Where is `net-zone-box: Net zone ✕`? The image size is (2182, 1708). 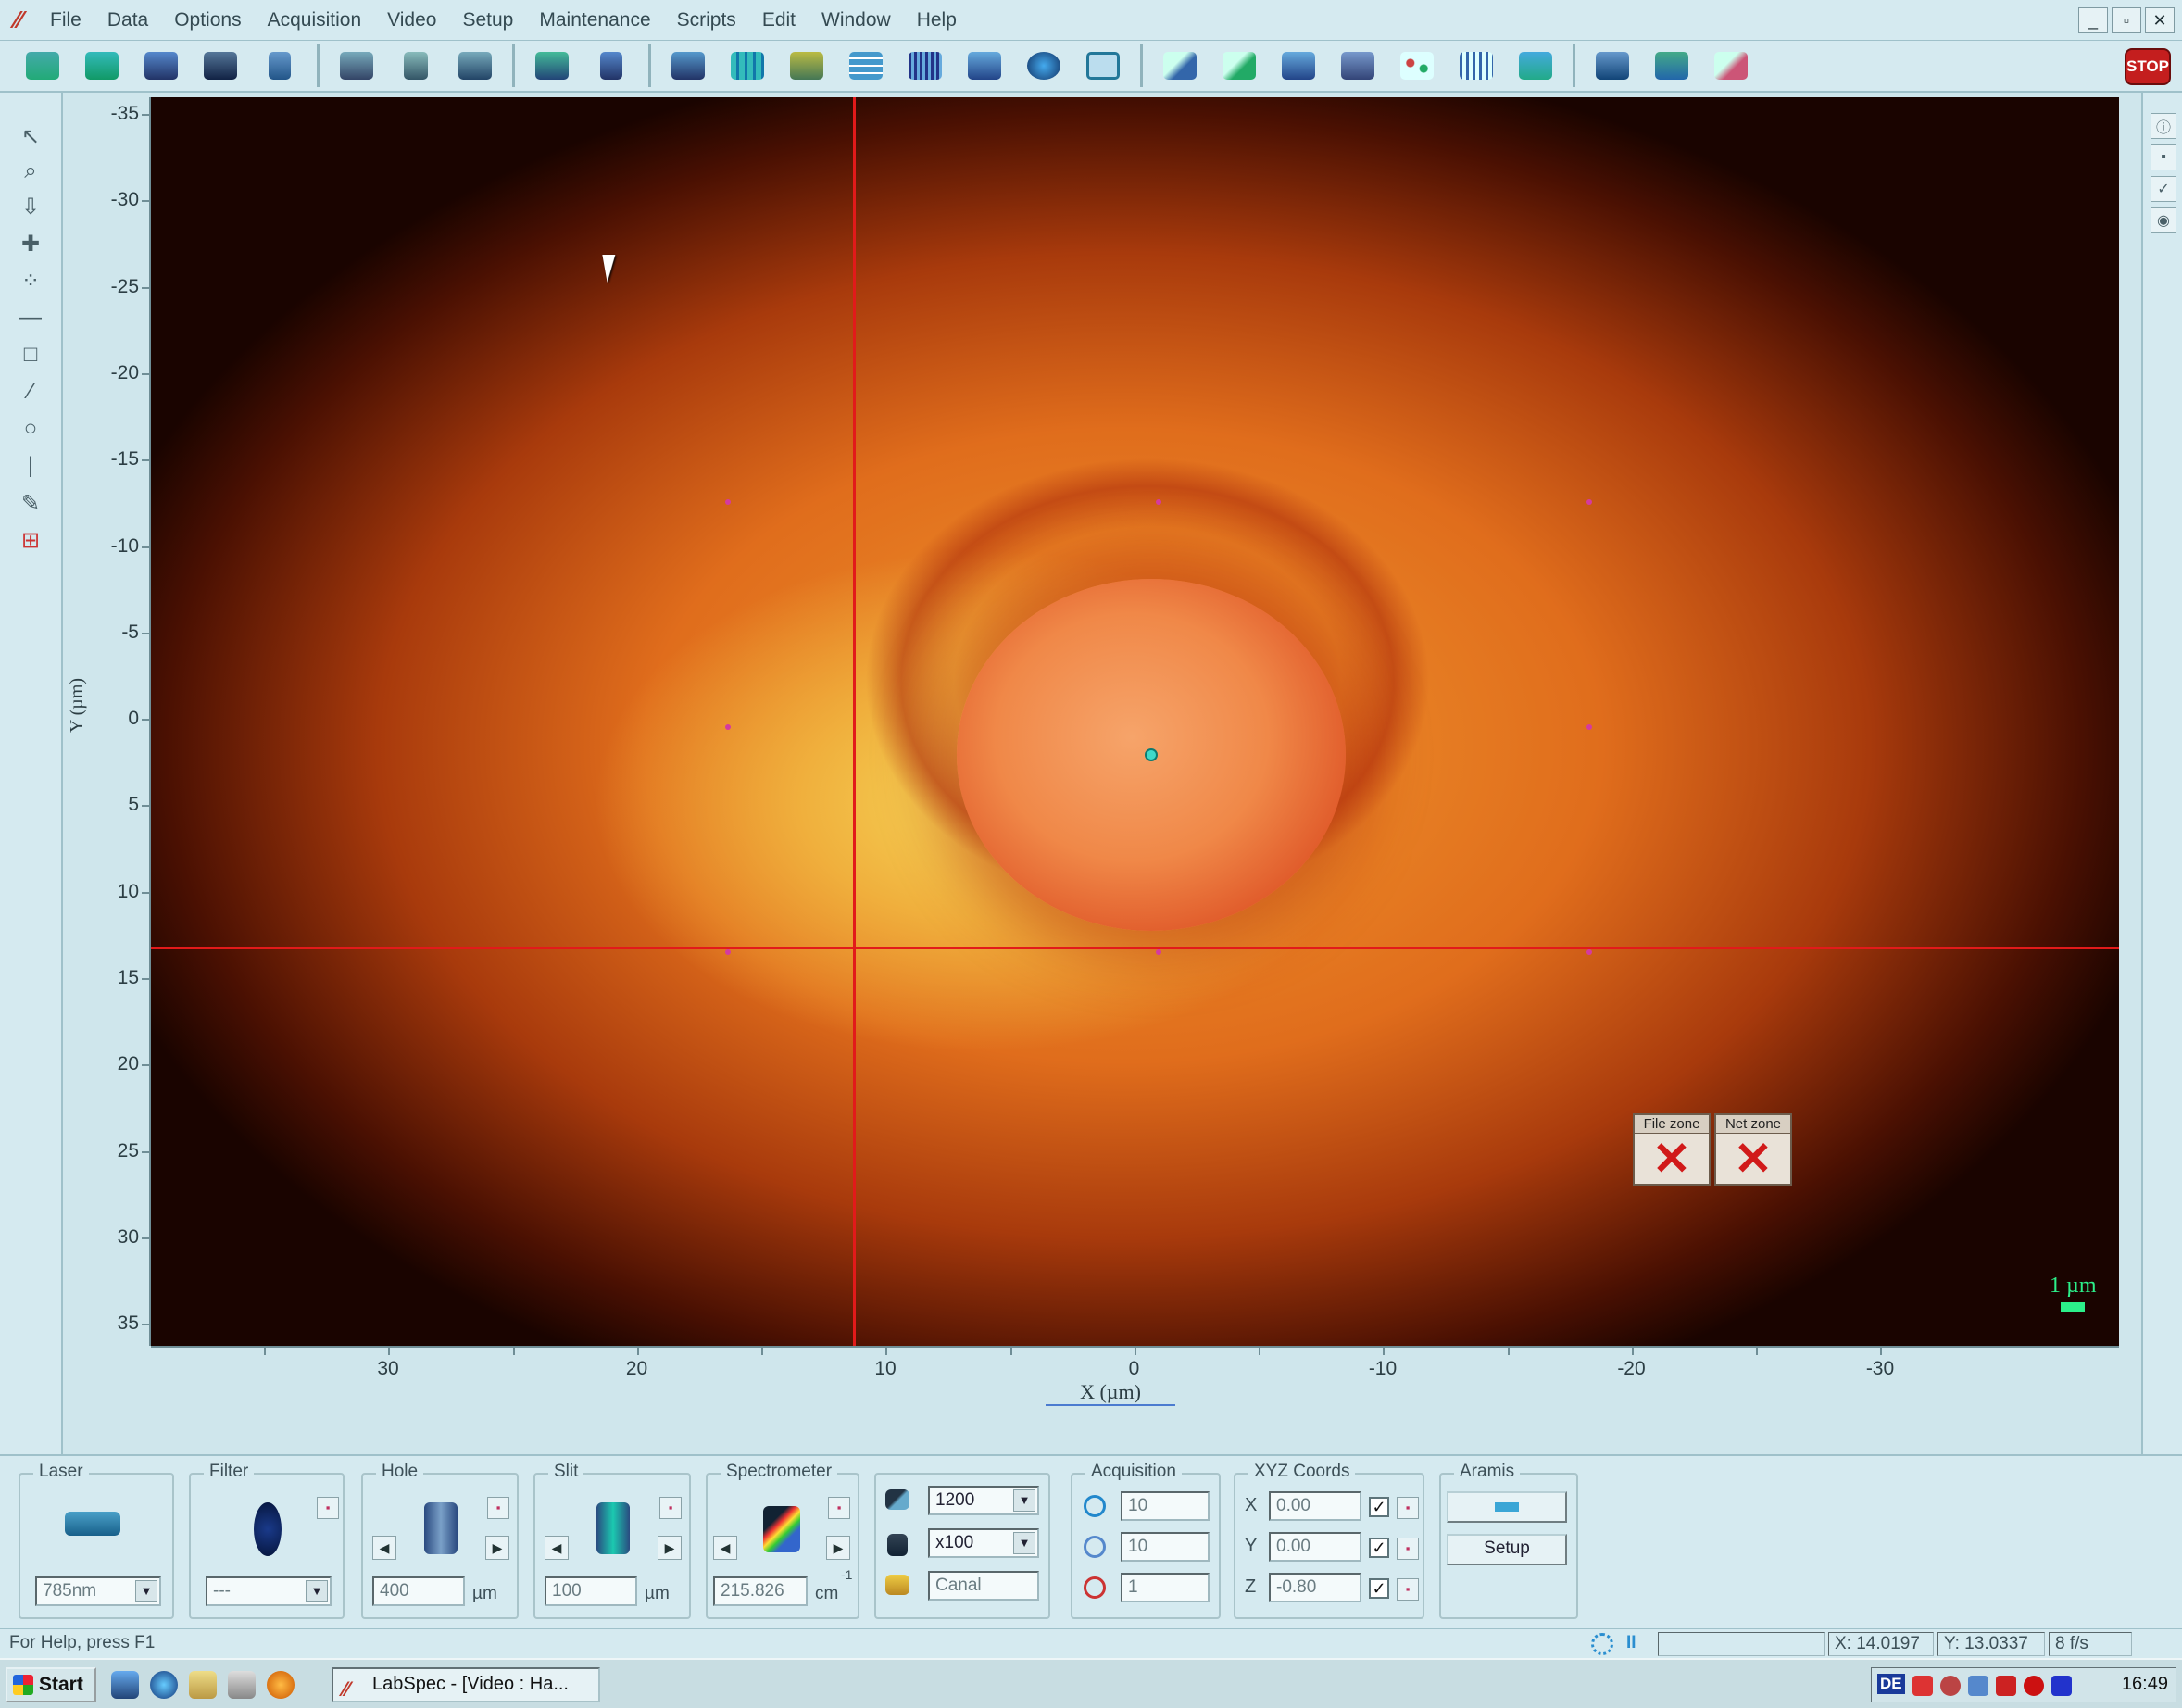
net-zone-box: Net zone ✕ is located at coordinates (1753, 1149).